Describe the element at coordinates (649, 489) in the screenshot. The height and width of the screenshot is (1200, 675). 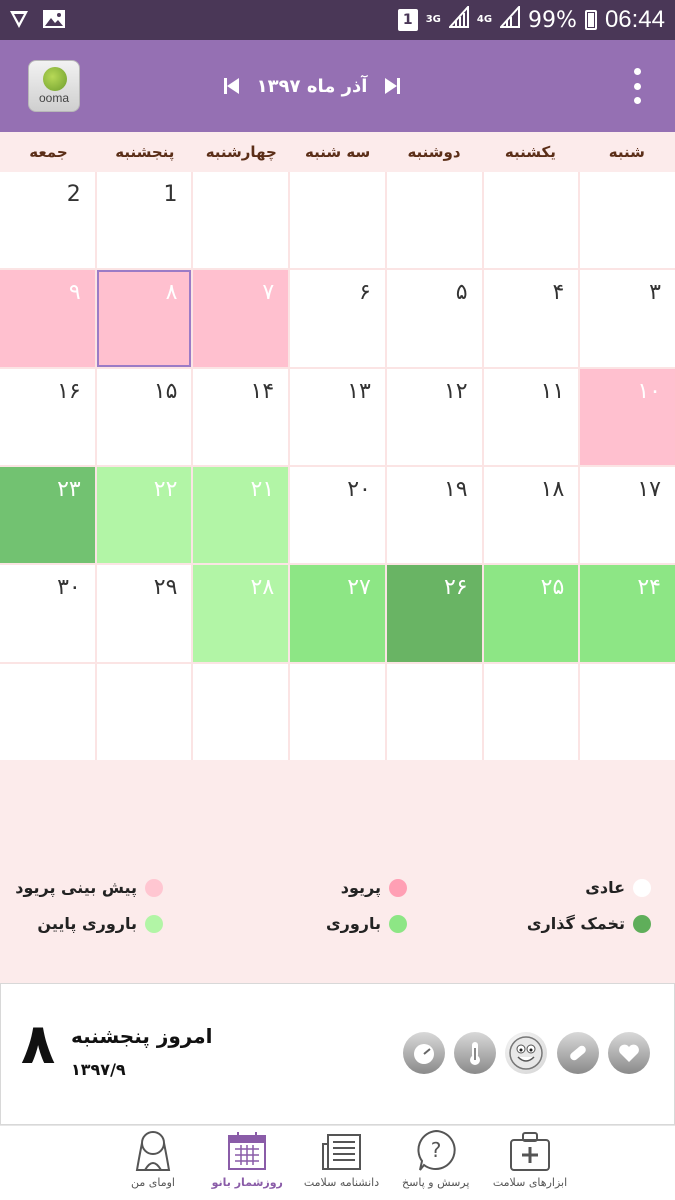
I see `calendar-day-number: ۱۷` at that location.